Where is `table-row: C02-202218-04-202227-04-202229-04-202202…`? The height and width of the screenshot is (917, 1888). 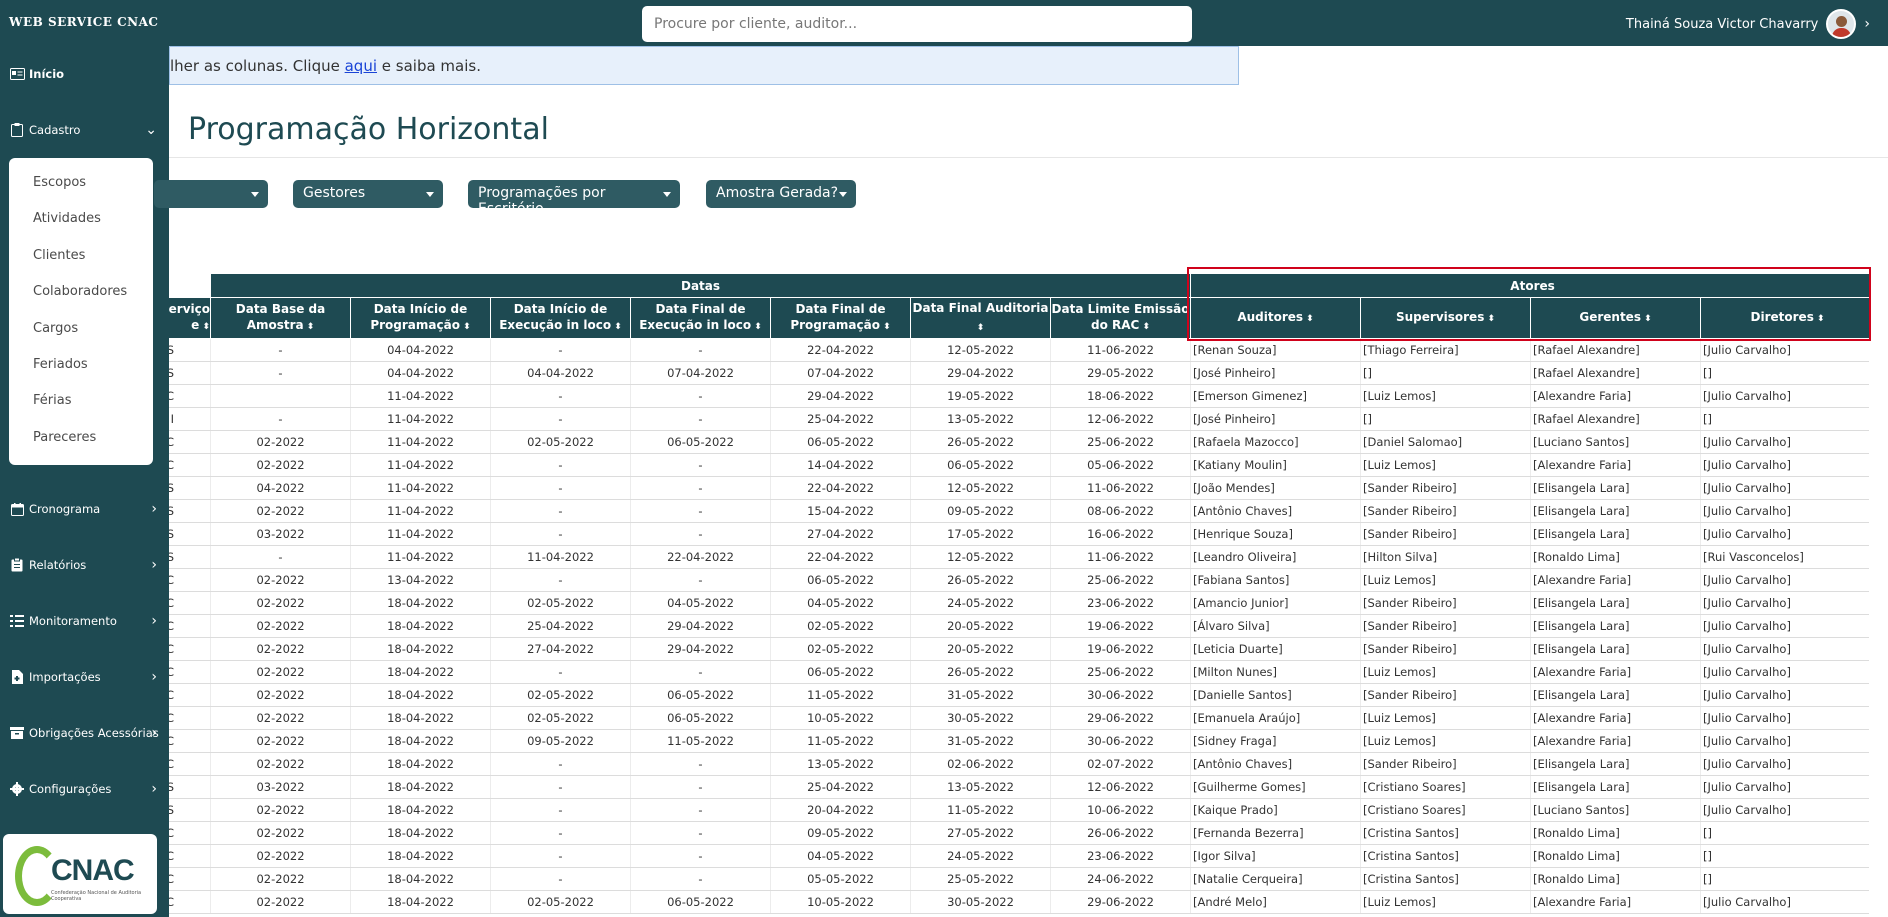
table-row: C02-202218-04-202227-04-202229-04-202202… is located at coordinates (1019, 649).